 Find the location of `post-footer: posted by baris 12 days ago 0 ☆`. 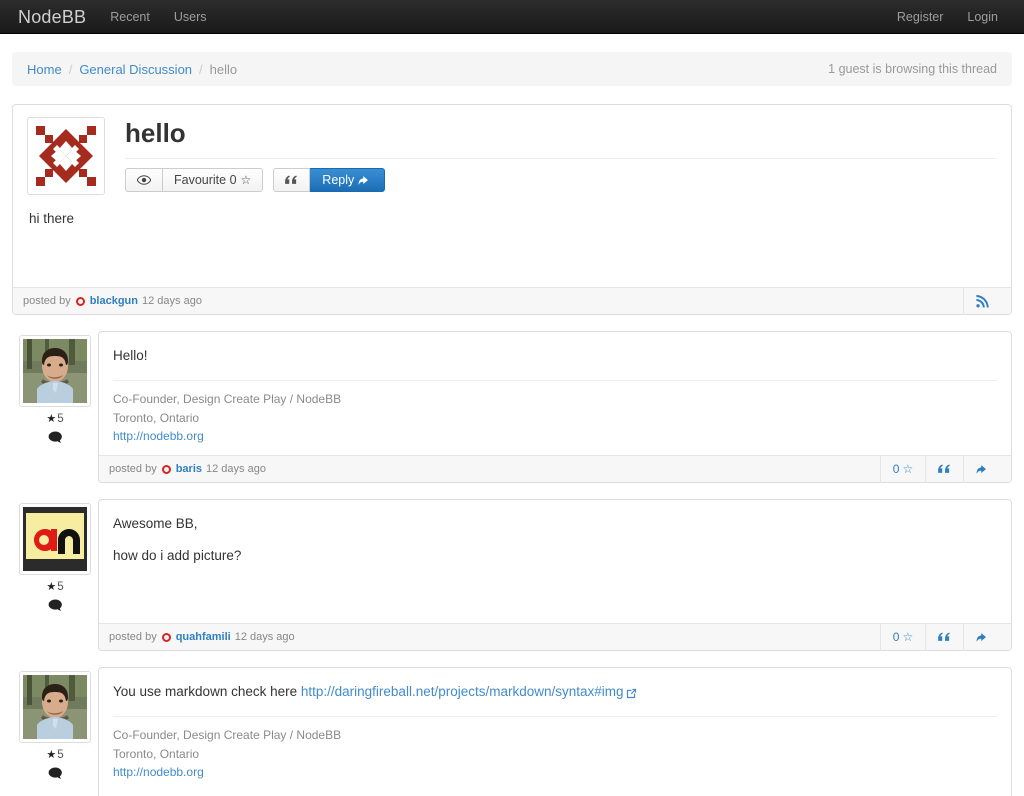

post-footer: posted by baris 12 days ago 0 ☆ is located at coordinates (555, 469).